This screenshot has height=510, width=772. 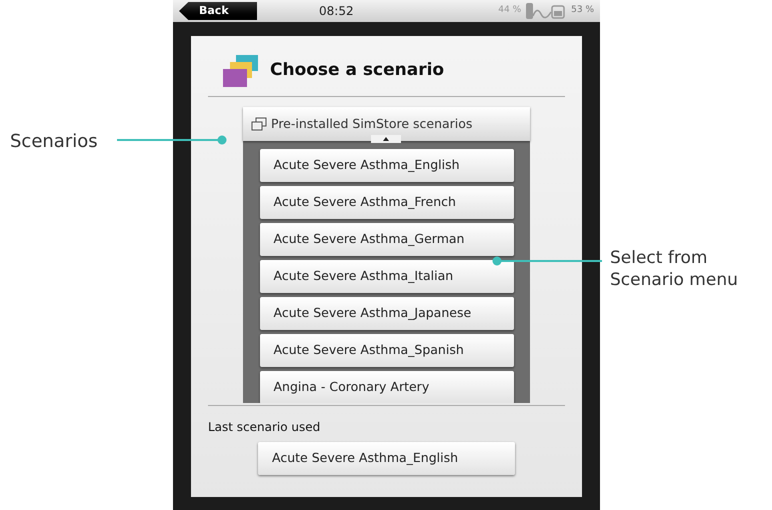 What do you see at coordinates (241, 71) in the screenshot?
I see `stacked-cards-icon` at bounding box center [241, 71].